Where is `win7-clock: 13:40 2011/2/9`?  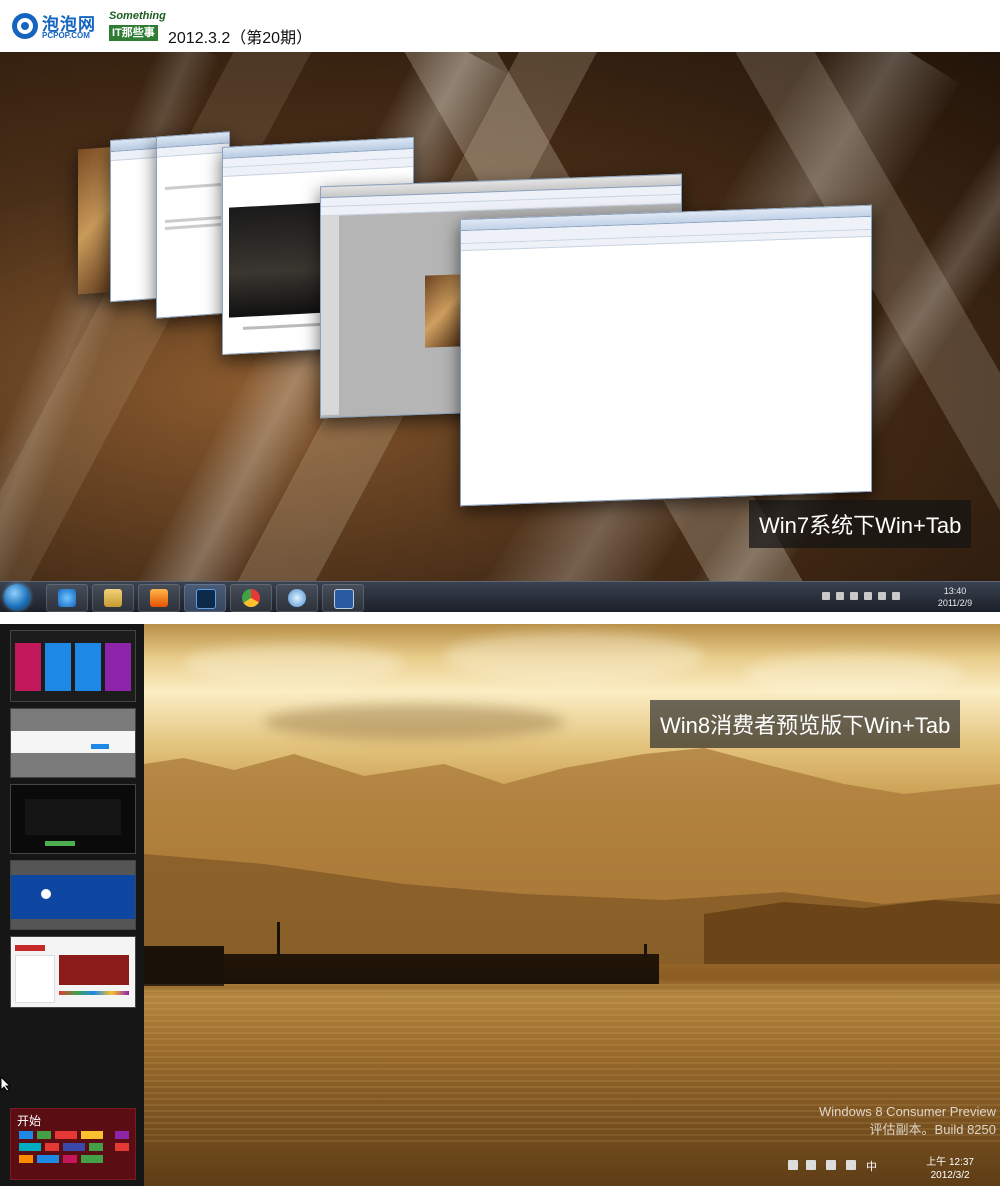 win7-clock: 13:40 2011/2/9 is located at coordinates (955, 597).